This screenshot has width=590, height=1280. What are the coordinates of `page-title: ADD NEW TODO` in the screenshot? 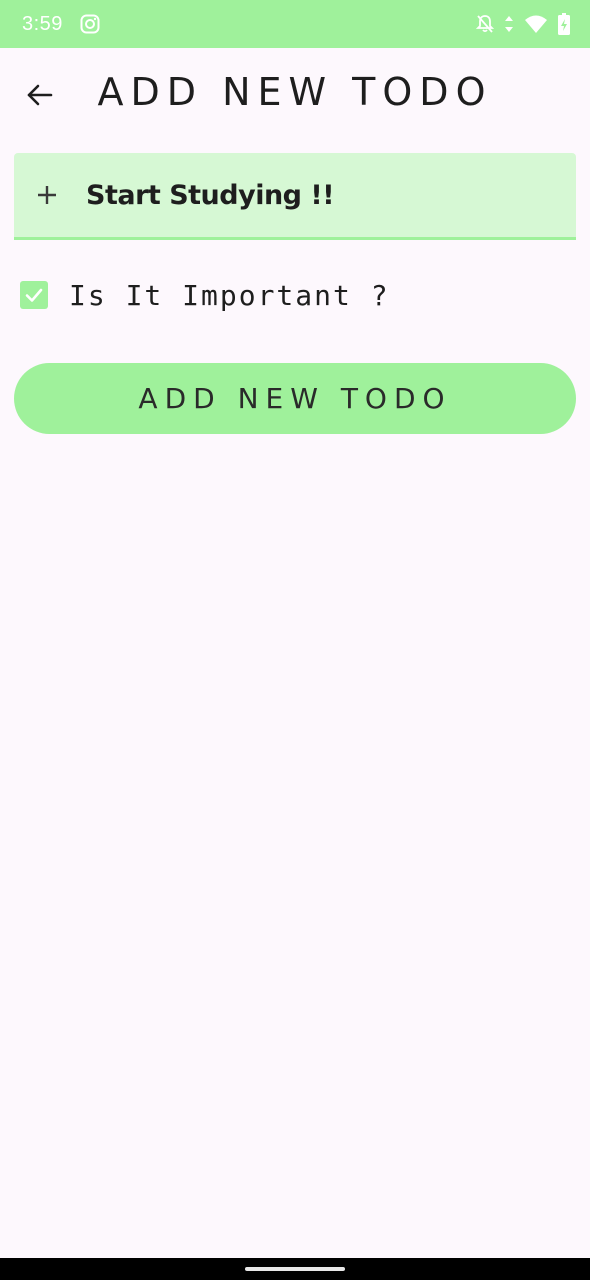 It's located at (295, 92).